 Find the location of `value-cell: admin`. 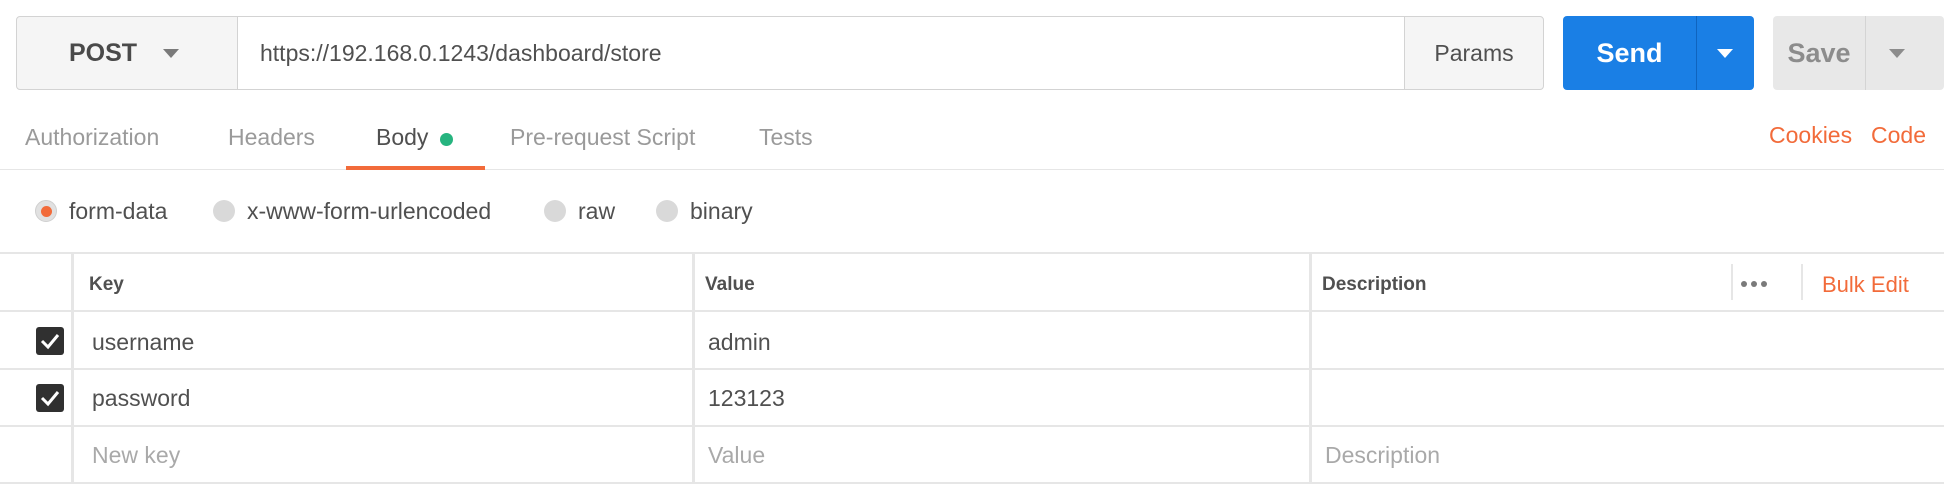

value-cell: admin is located at coordinates (739, 342).